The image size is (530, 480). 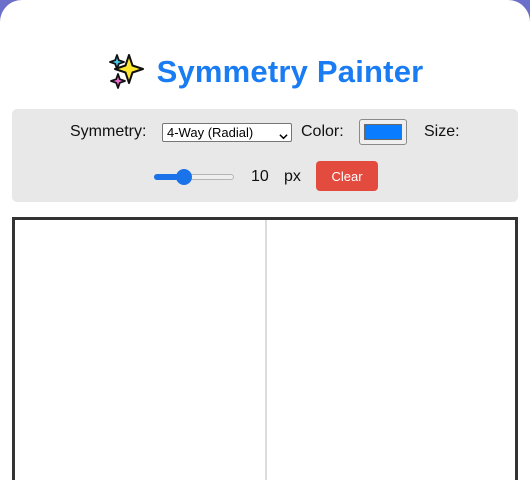 What do you see at coordinates (126, 72) in the screenshot?
I see `sparkles-icon` at bounding box center [126, 72].